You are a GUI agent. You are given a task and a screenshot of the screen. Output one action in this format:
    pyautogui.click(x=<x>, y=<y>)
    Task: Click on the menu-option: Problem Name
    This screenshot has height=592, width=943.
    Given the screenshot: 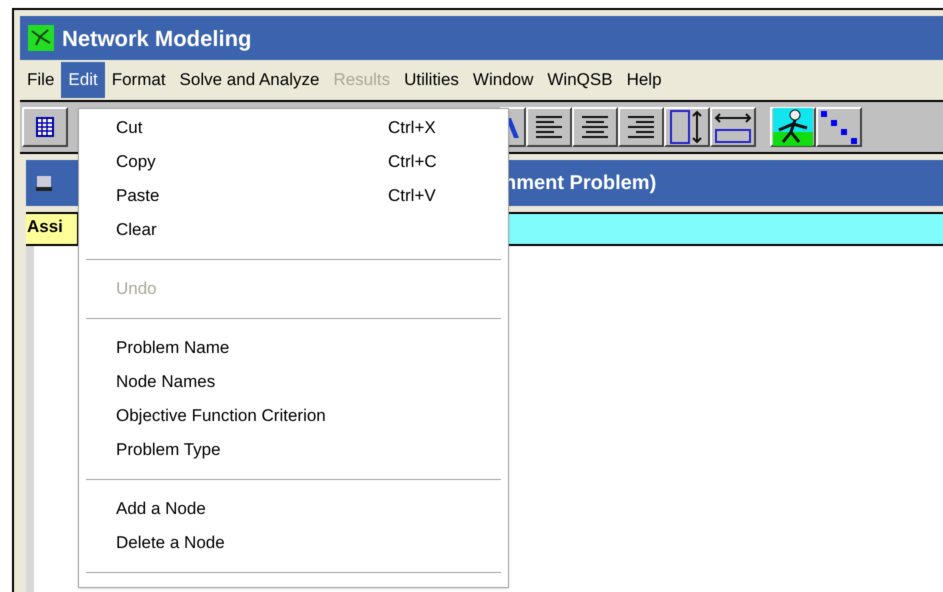 What is the action you would take?
    pyautogui.click(x=293, y=348)
    